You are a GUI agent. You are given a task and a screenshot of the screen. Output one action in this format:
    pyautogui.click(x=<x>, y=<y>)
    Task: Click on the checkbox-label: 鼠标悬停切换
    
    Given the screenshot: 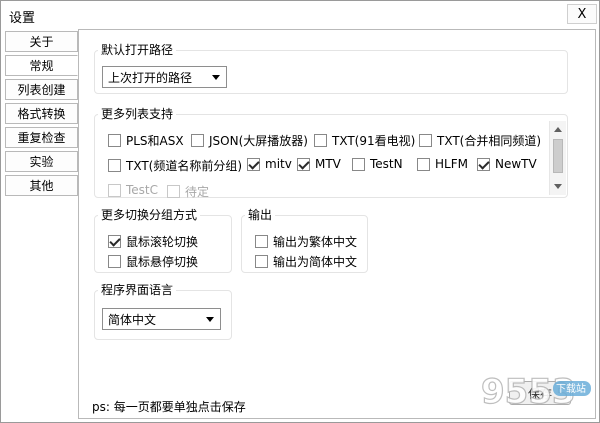 What is the action you would take?
    pyautogui.click(x=162, y=262)
    